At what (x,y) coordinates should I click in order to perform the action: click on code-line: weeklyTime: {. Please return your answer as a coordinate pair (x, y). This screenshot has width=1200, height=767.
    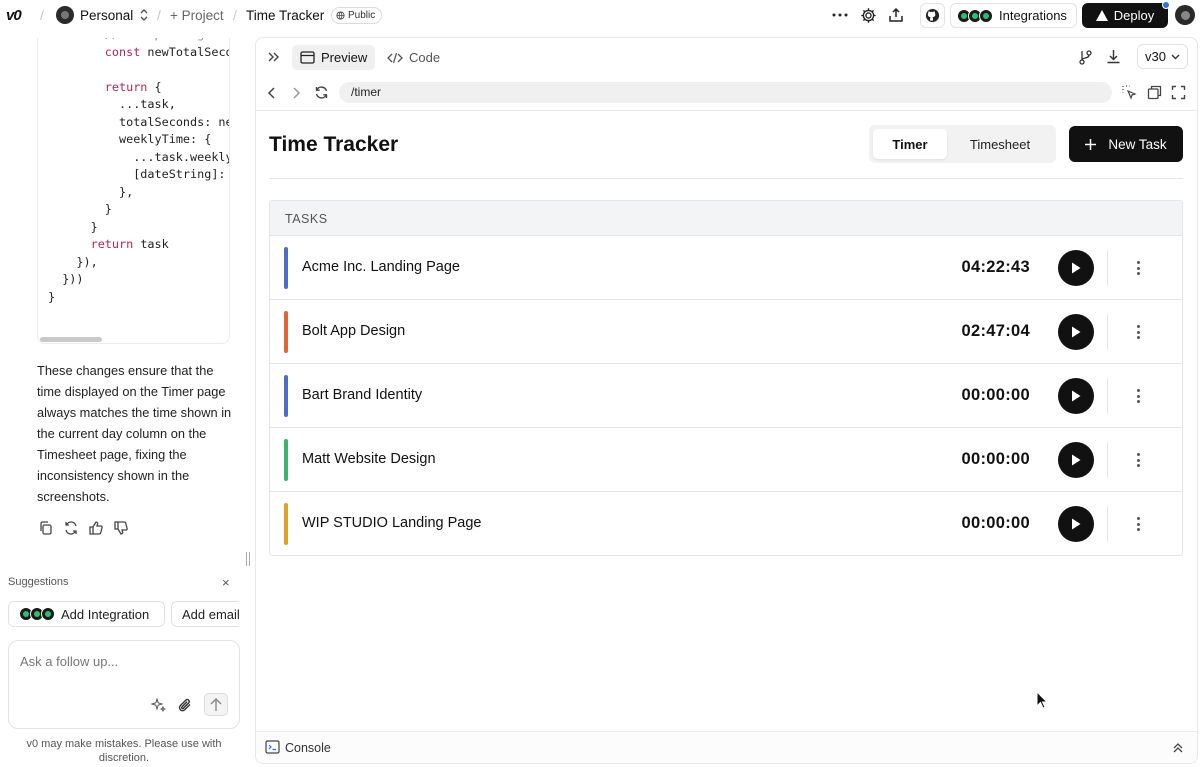
    Looking at the image, I should click on (165, 139).